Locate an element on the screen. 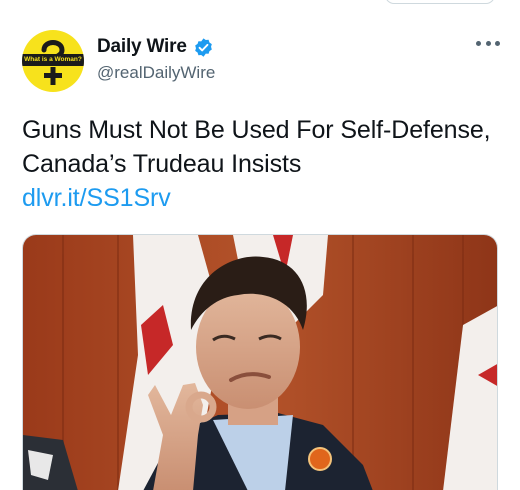 This screenshot has height=490, width=520. display-name: Daily Wire is located at coordinates (142, 47).